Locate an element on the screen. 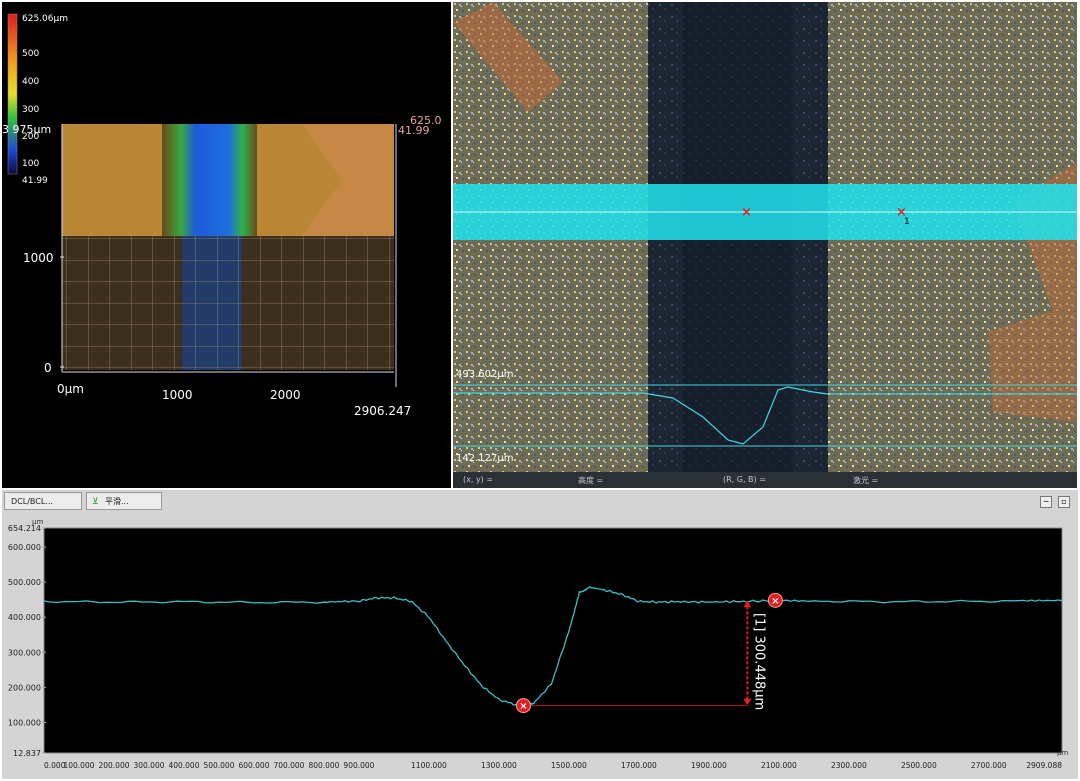  colorbar is located at coordinates (12, 94).